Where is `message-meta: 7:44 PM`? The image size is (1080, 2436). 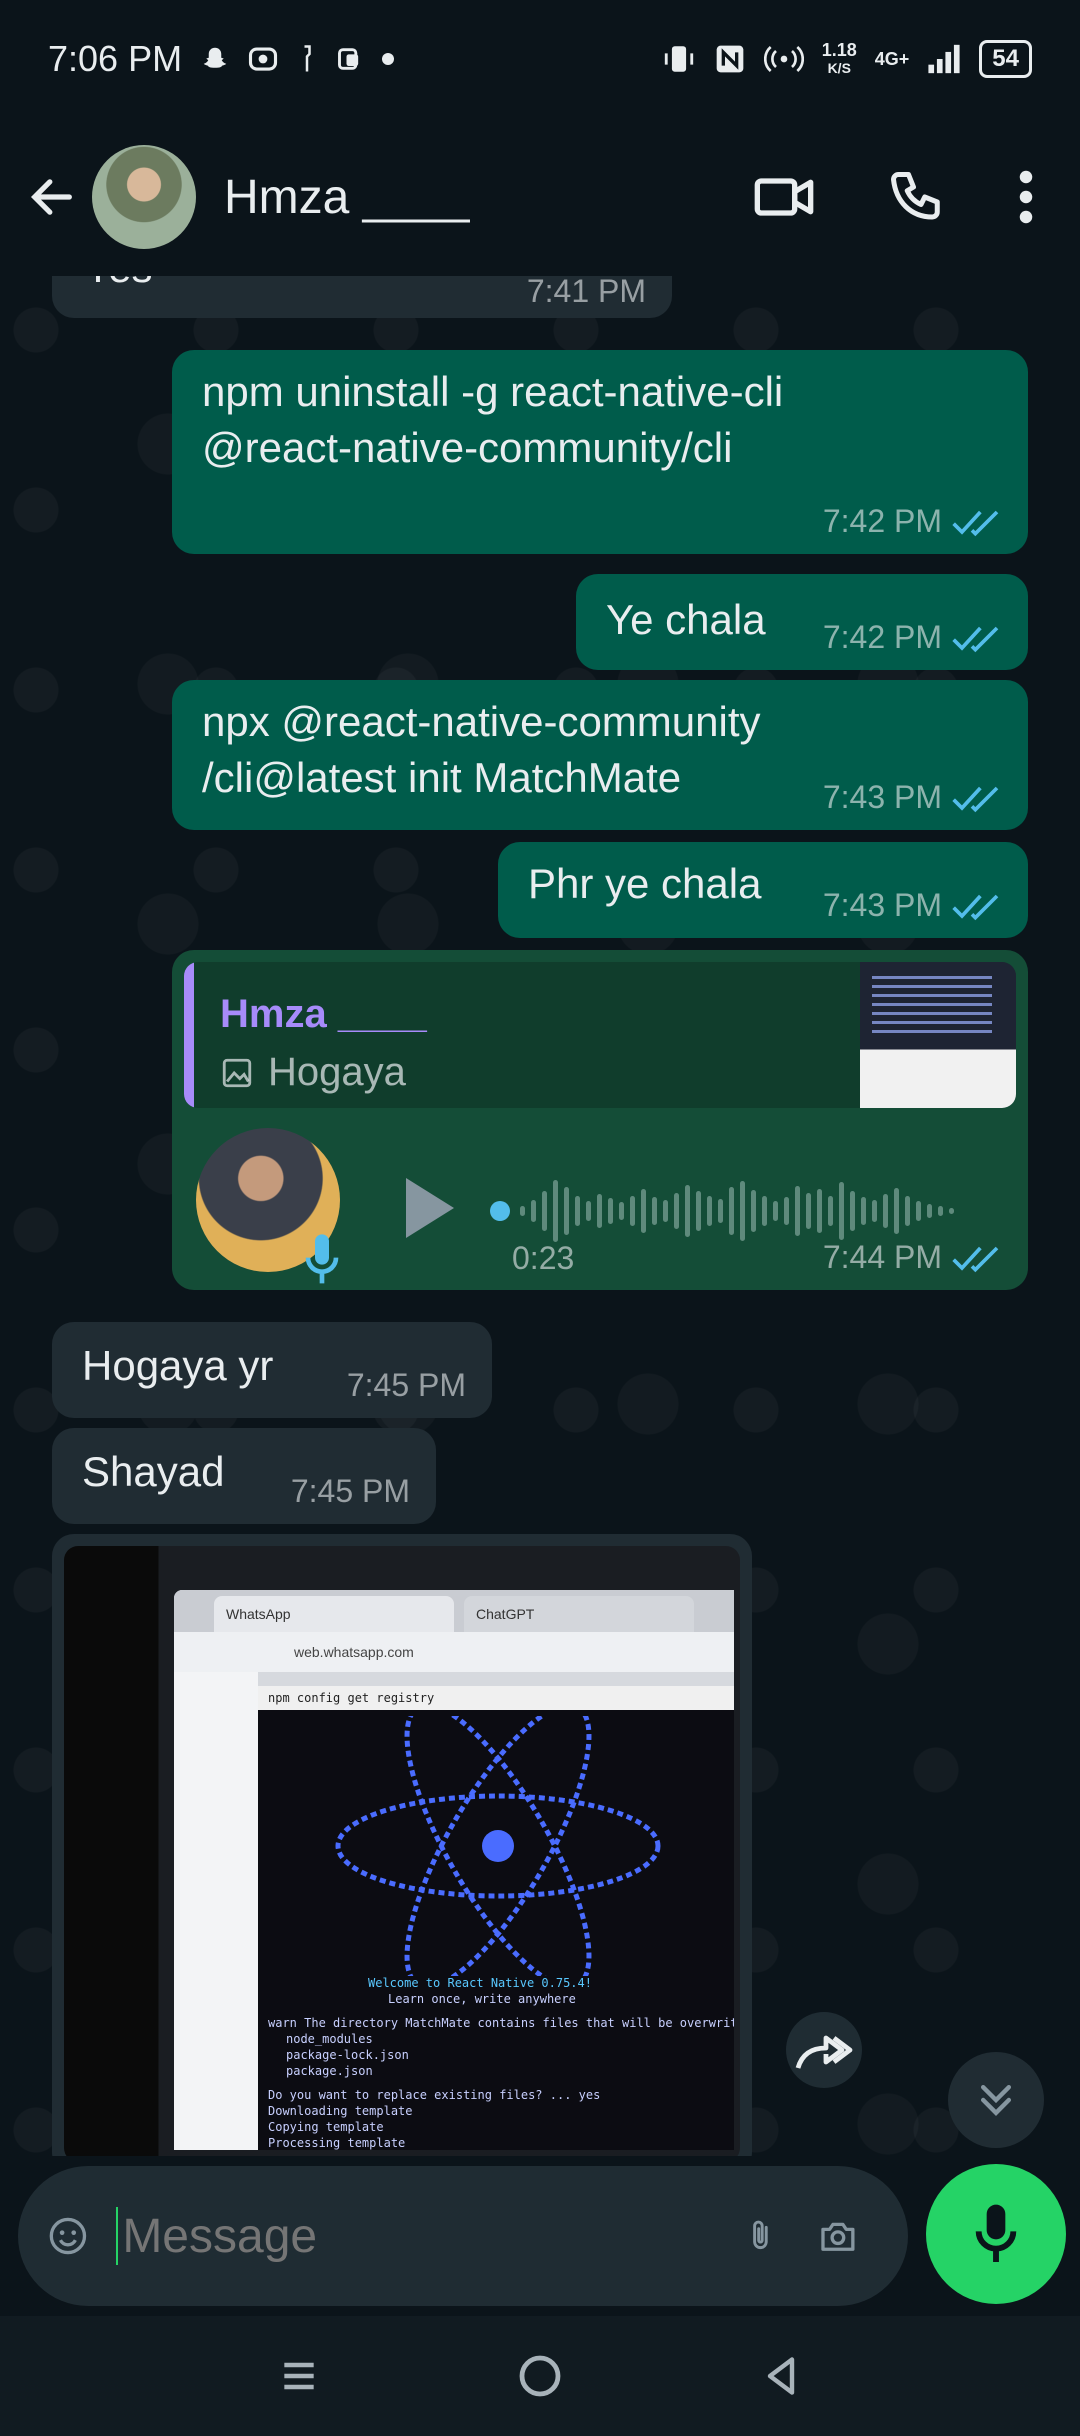
message-meta: 7:44 PM is located at coordinates (912, 1257).